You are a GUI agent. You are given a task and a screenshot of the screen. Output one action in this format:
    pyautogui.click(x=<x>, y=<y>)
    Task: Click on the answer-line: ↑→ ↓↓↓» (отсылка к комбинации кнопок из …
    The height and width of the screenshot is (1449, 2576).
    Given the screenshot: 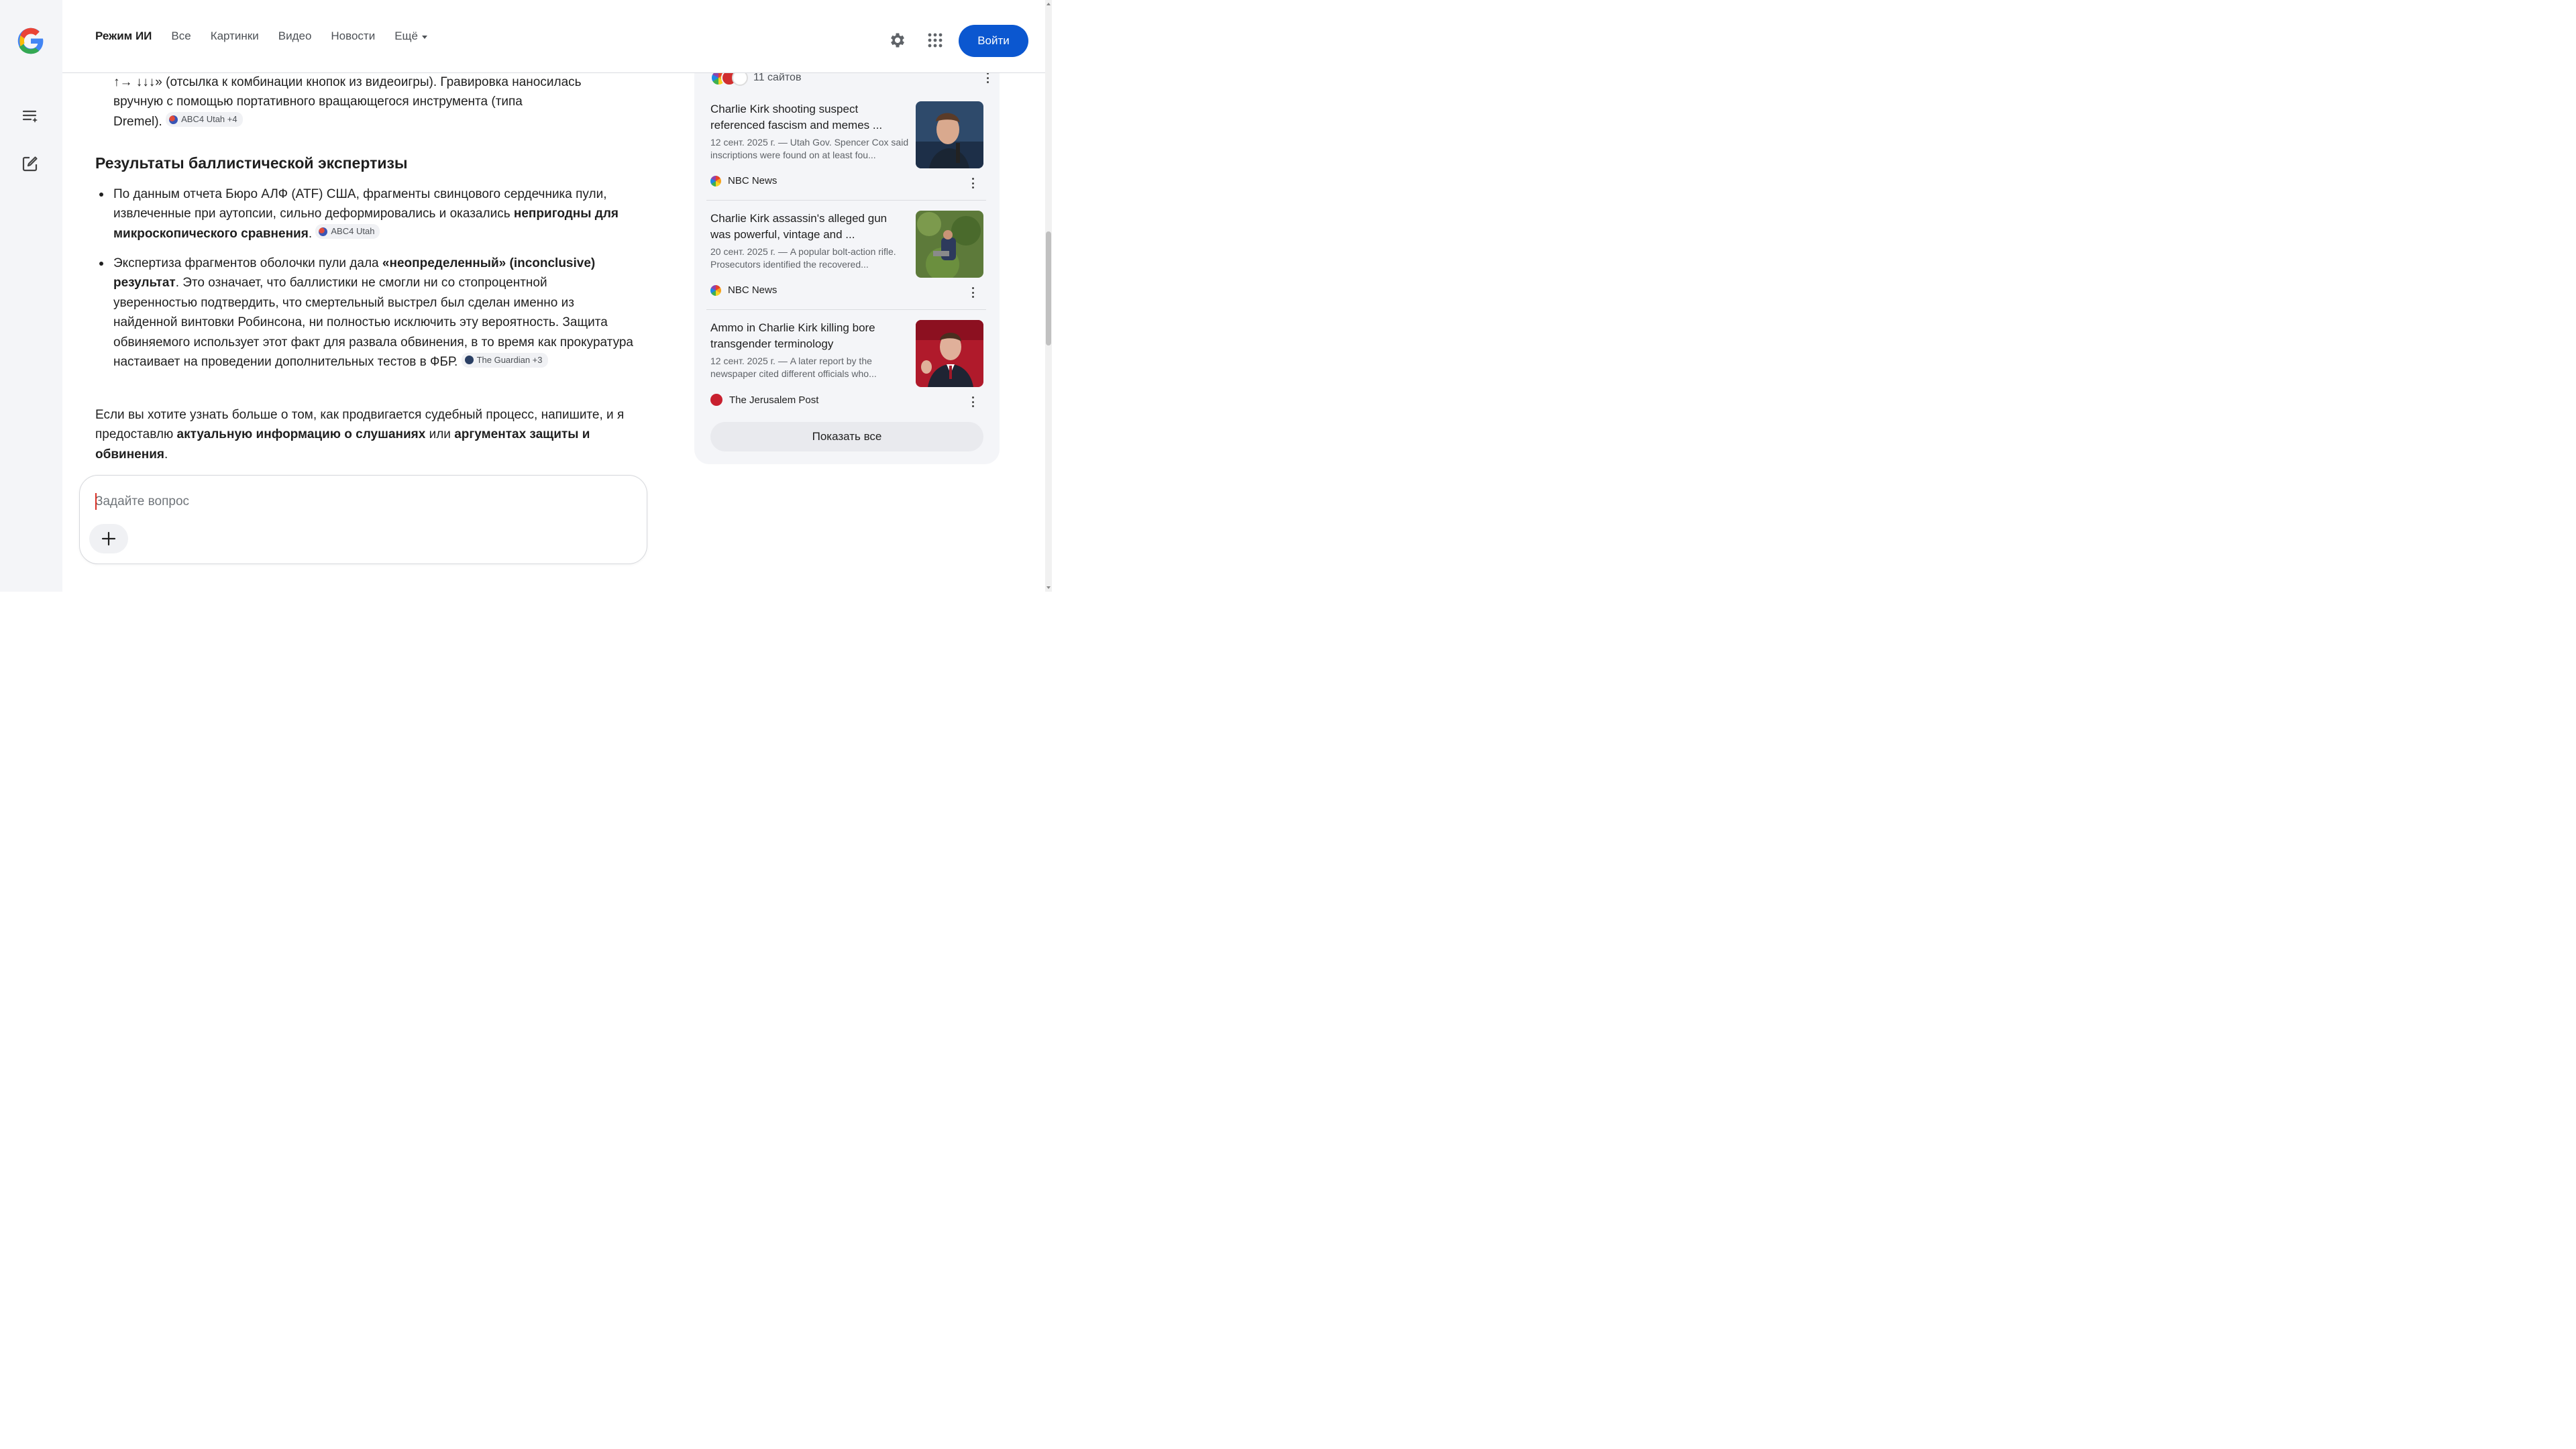 What is the action you would take?
    pyautogui.click(x=347, y=82)
    